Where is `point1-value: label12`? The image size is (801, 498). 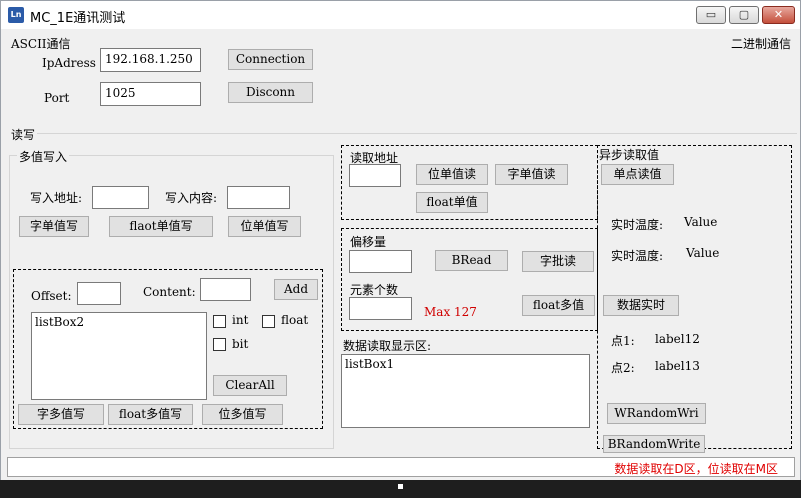 point1-value: label12 is located at coordinates (677, 339).